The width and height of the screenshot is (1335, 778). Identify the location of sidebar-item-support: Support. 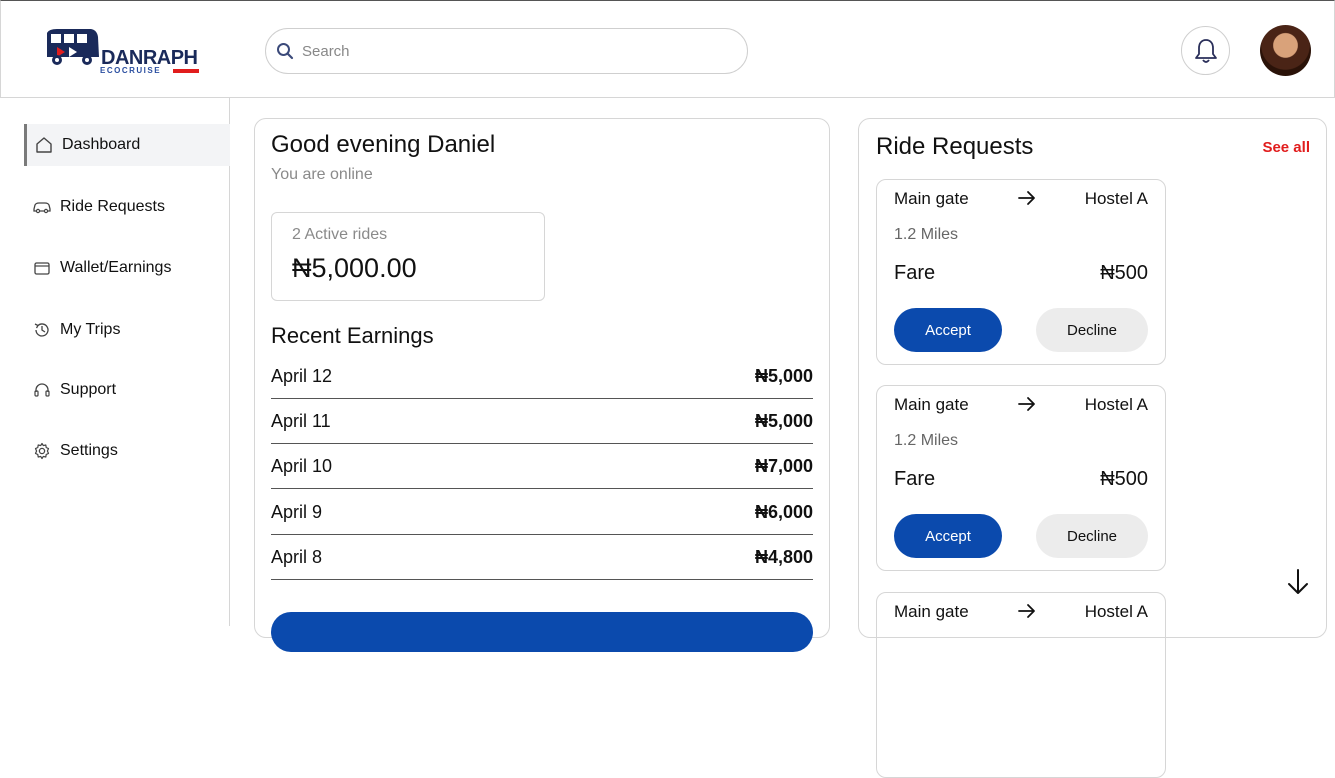
(127, 390).